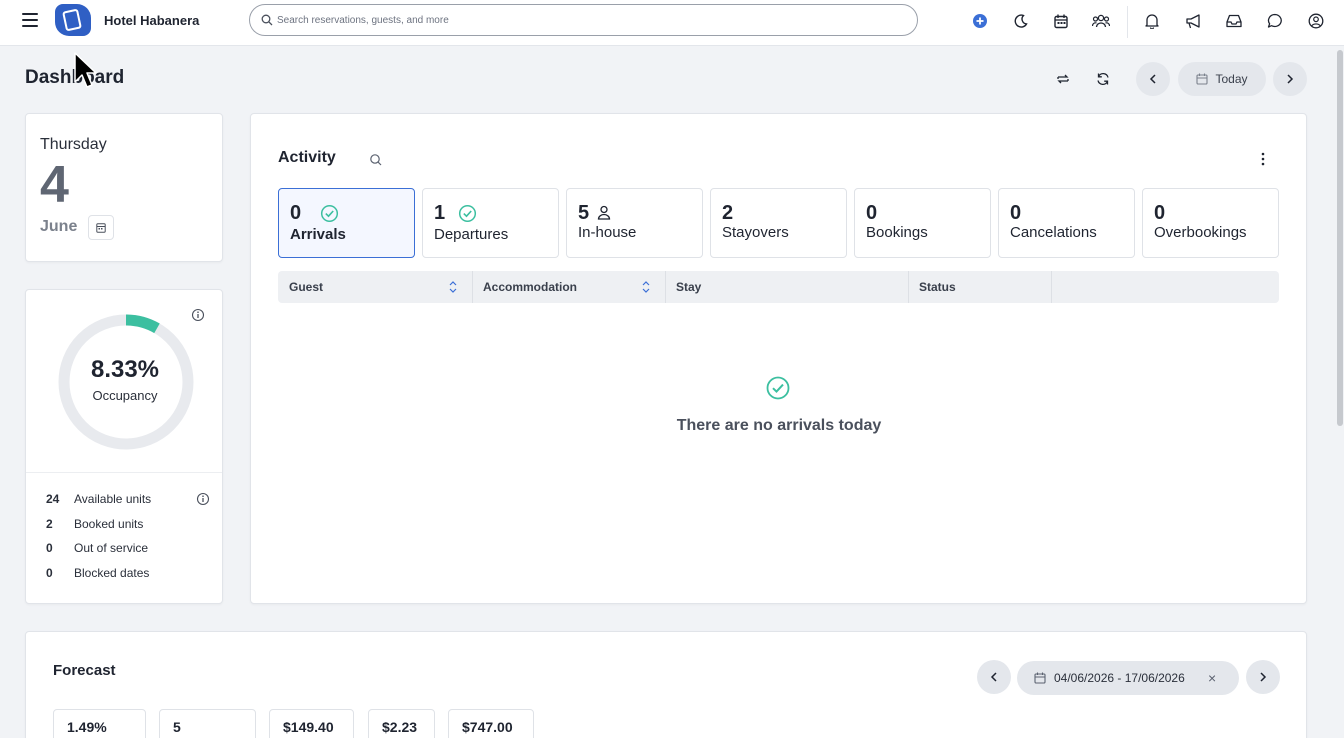 This screenshot has height=738, width=1344. Describe the element at coordinates (779, 425) in the screenshot. I see `empty-state-message: There are no arrivals today` at that location.